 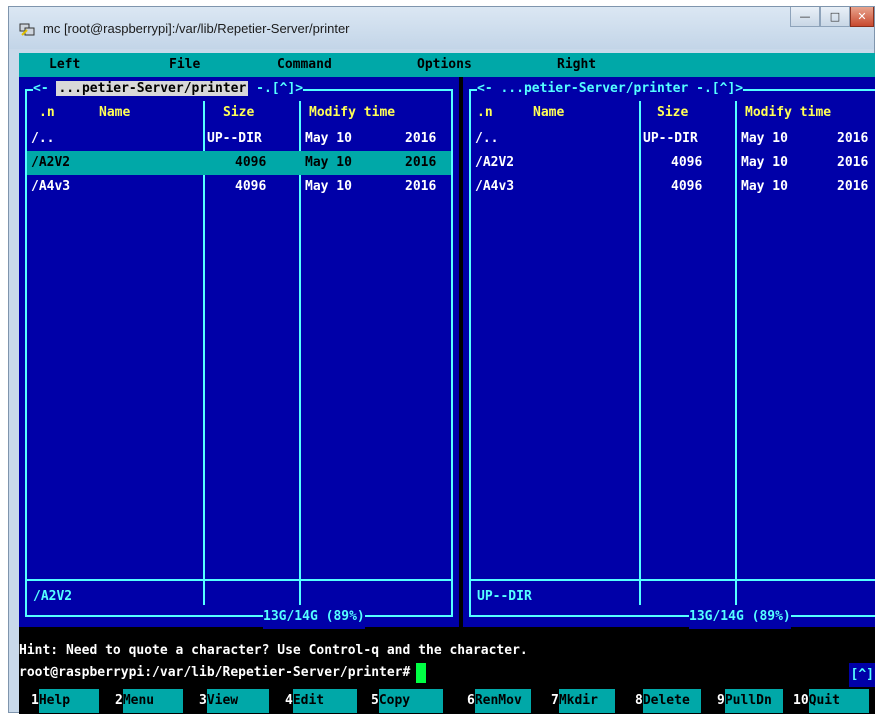 What do you see at coordinates (184, 65) in the screenshot?
I see `menu-file: File` at bounding box center [184, 65].